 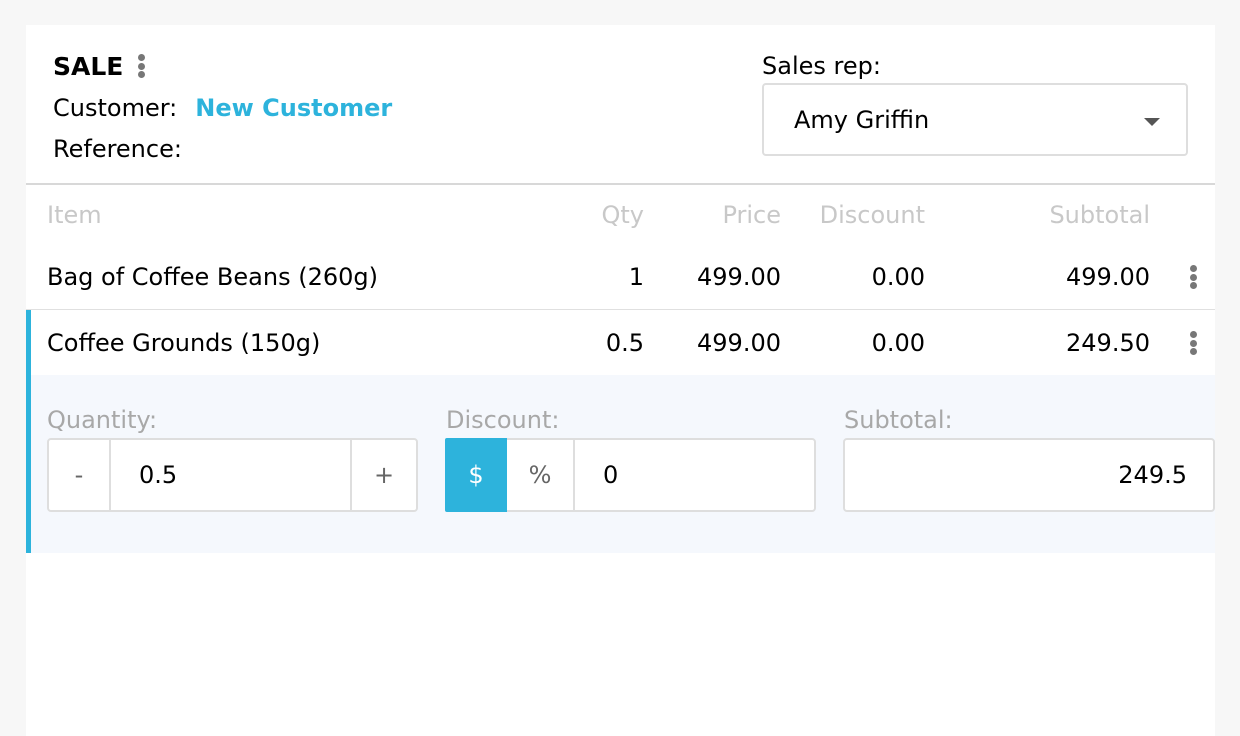 What do you see at coordinates (115, 108) in the screenshot?
I see `customer-label: Customer:` at bounding box center [115, 108].